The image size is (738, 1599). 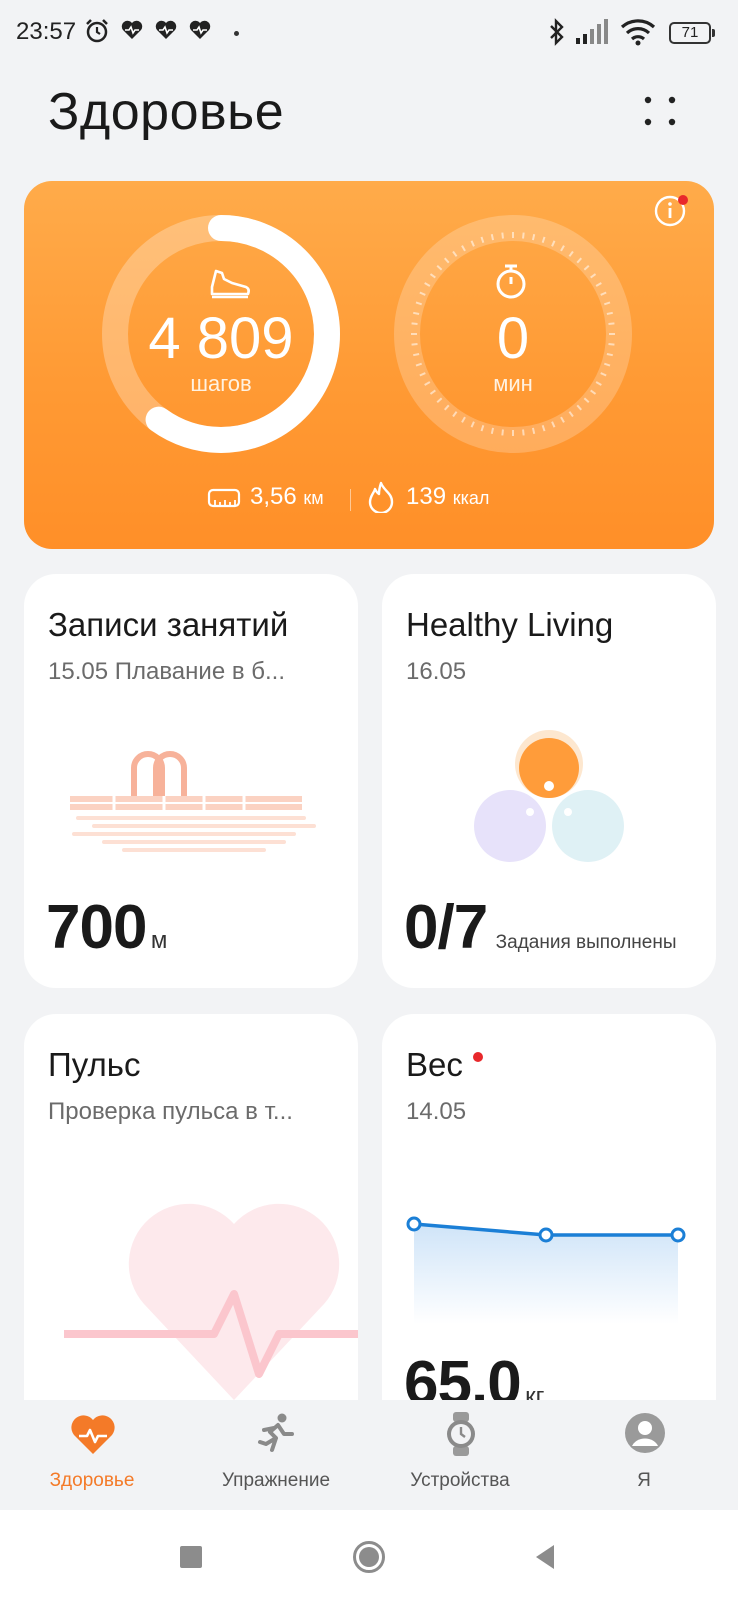 What do you see at coordinates (276, 1455) in the screenshot?
I see `nav-tab-exercise: Упражнение` at bounding box center [276, 1455].